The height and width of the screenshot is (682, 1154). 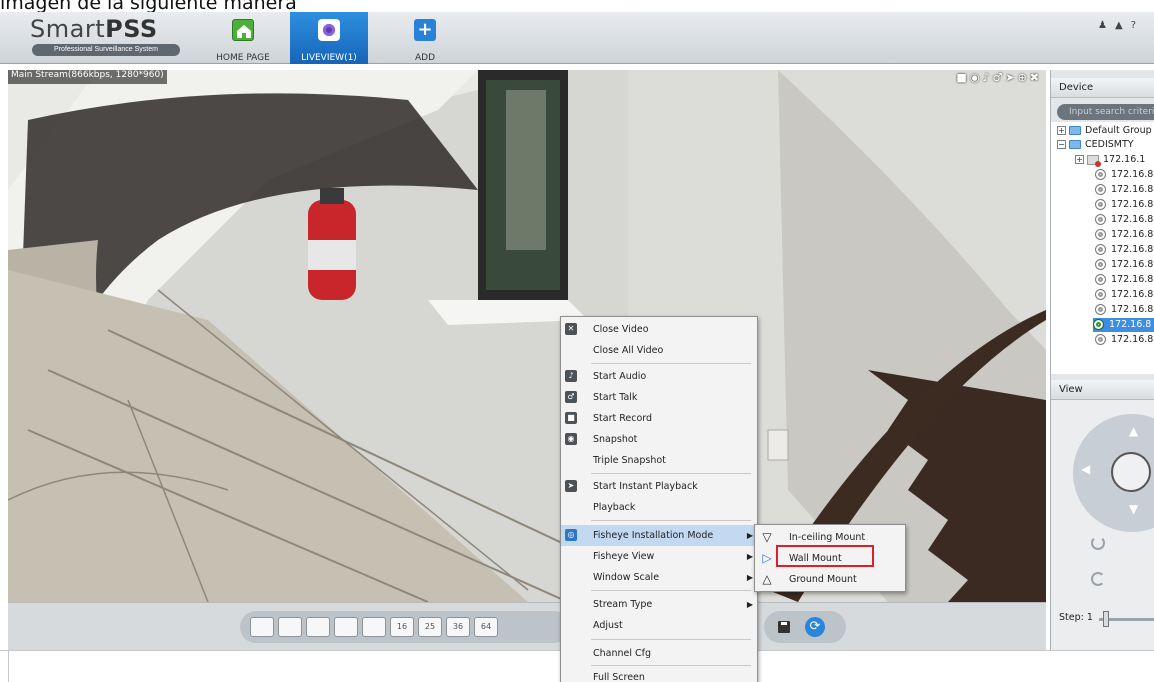 I want to click on pointer-icon: ➤, so click(x=1011, y=77).